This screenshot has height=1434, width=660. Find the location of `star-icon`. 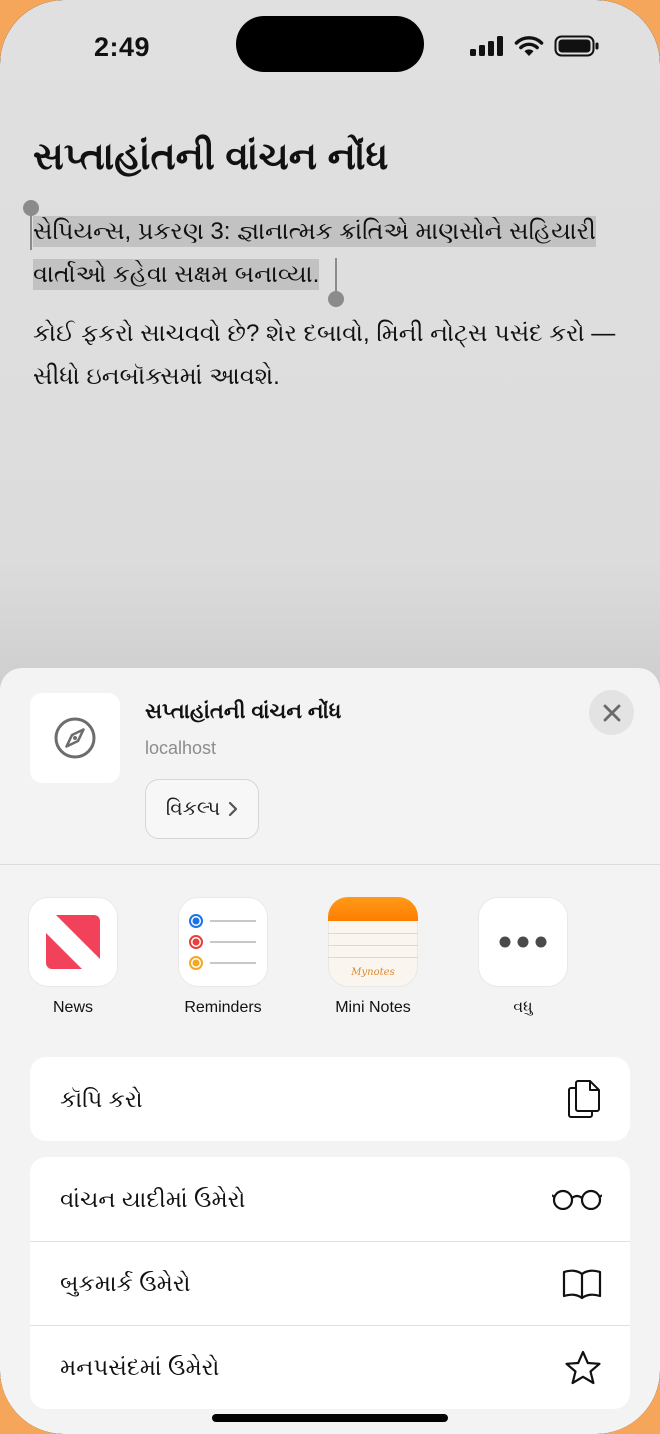

star-icon is located at coordinates (583, 1367).